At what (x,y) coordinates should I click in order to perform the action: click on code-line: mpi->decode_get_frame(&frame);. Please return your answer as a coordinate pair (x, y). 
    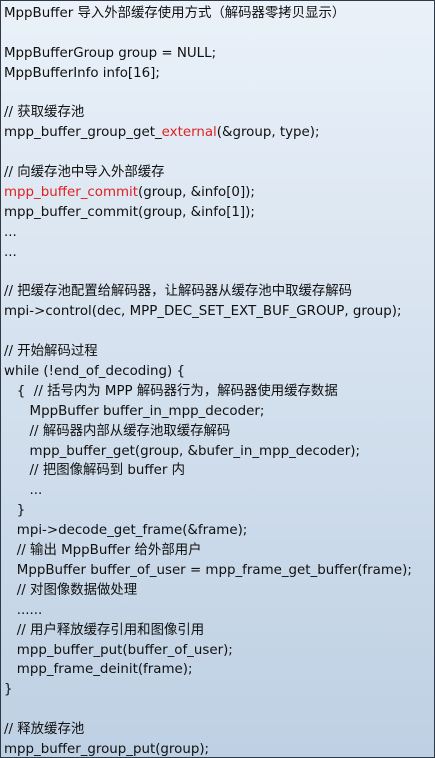
    Looking at the image, I should click on (208, 531).